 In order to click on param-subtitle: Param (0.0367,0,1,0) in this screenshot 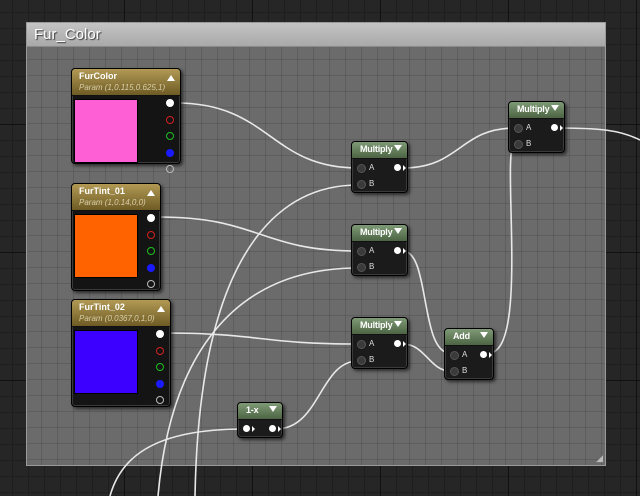, I will do `click(117, 318)`.